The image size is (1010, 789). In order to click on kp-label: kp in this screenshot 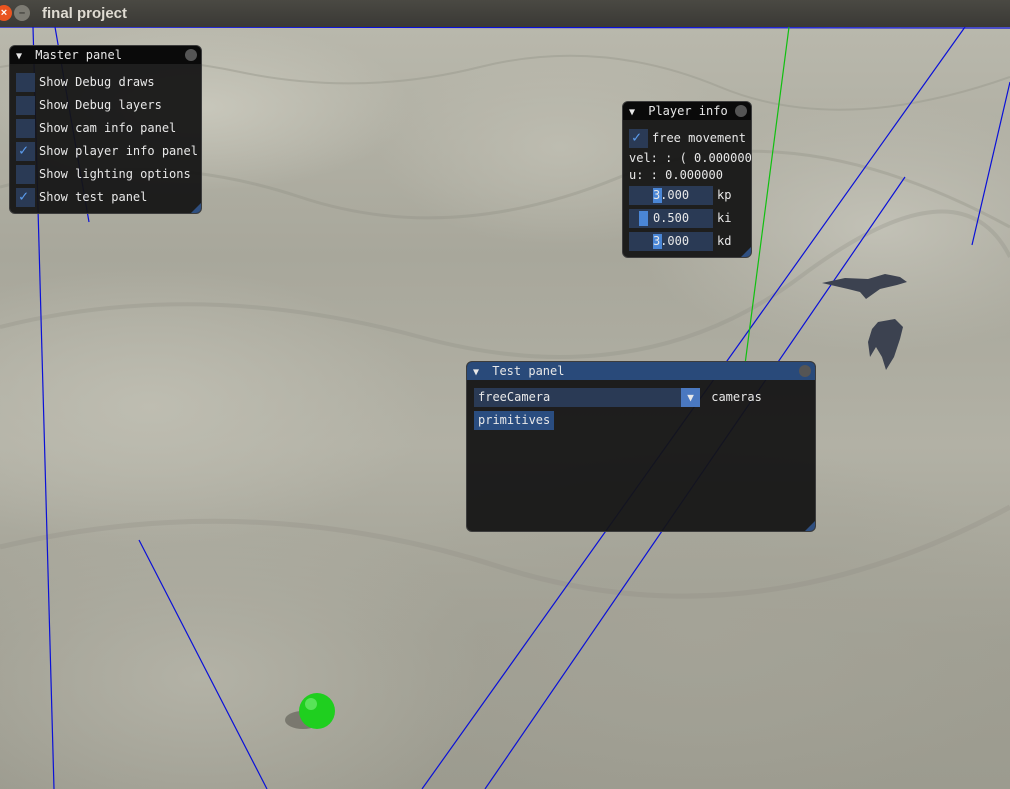, I will do `click(724, 195)`.